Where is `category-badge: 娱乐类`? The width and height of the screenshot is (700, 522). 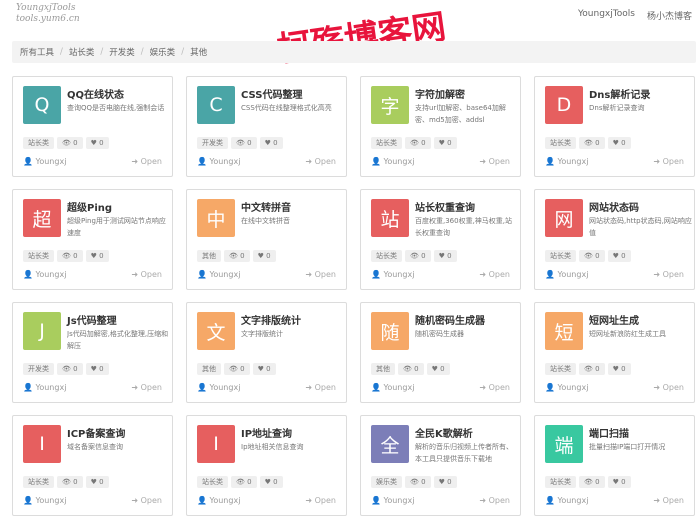 category-badge: 娱乐类 is located at coordinates (386, 482).